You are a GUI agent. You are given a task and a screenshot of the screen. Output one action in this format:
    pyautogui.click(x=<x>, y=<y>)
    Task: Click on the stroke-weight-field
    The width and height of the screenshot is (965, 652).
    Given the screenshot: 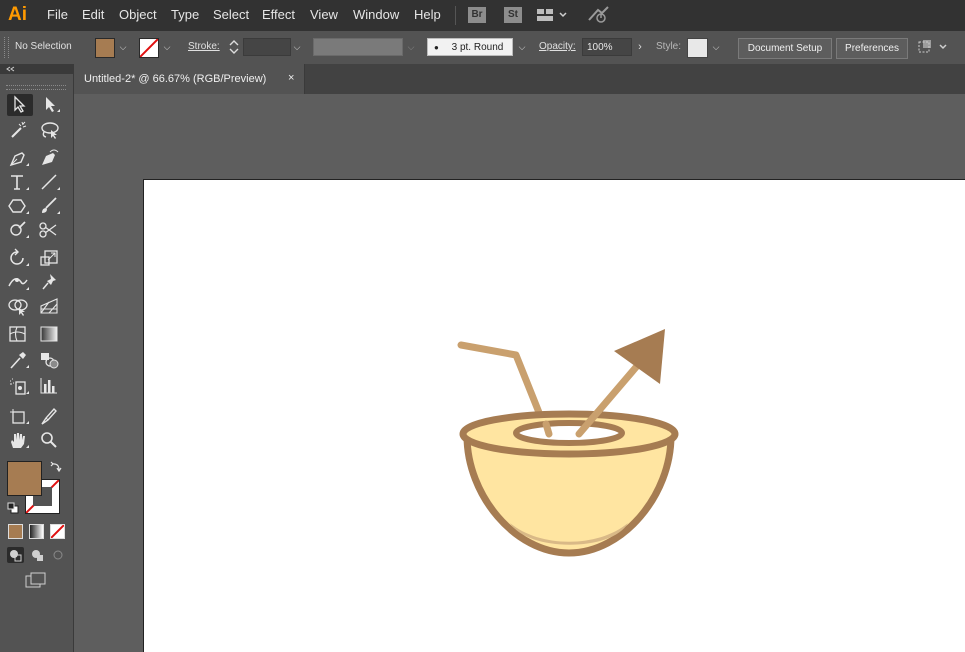 What is the action you would take?
    pyautogui.click(x=267, y=47)
    